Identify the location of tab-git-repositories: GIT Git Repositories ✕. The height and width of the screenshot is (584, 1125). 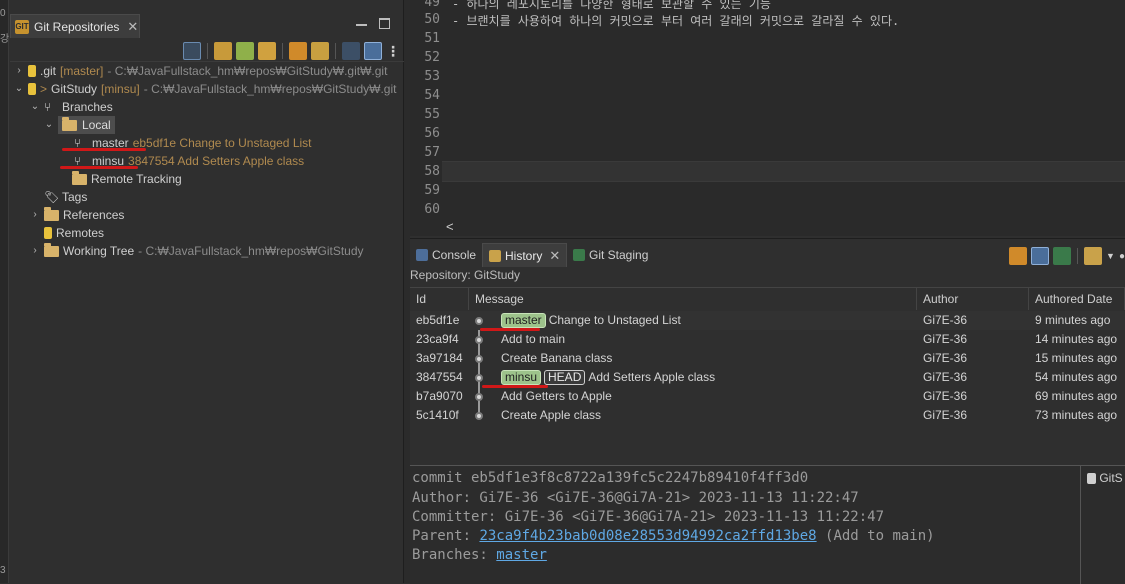
(75, 26).